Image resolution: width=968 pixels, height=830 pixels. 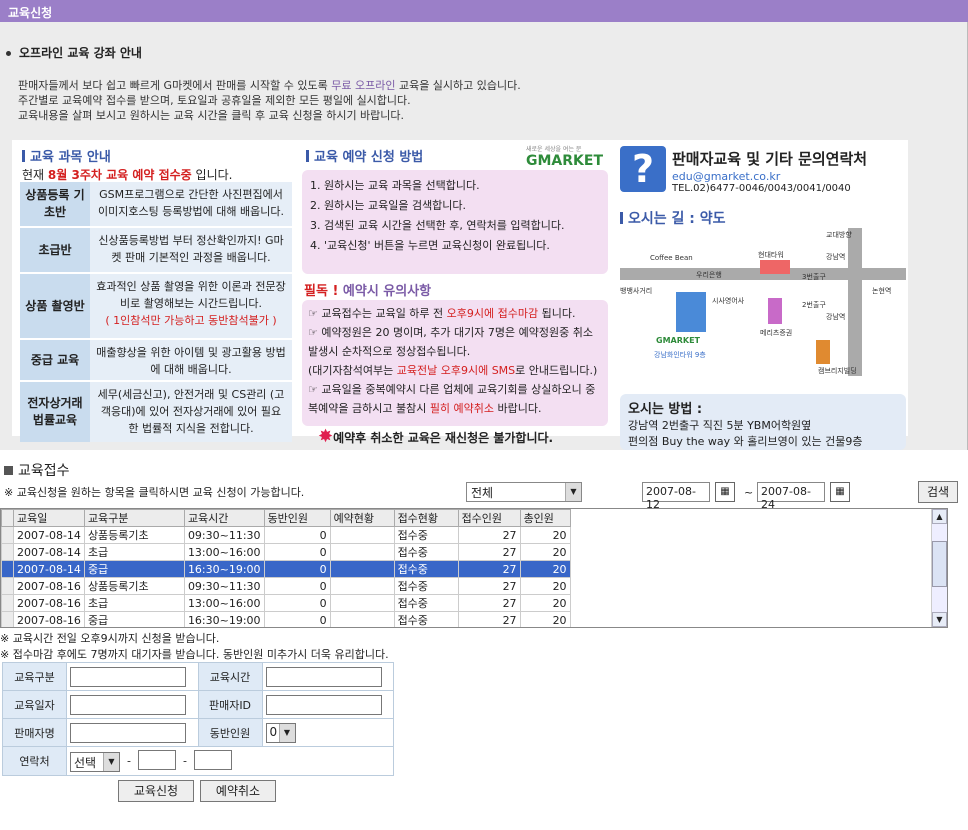 I want to click on course-type-field, so click(x=128, y=676).